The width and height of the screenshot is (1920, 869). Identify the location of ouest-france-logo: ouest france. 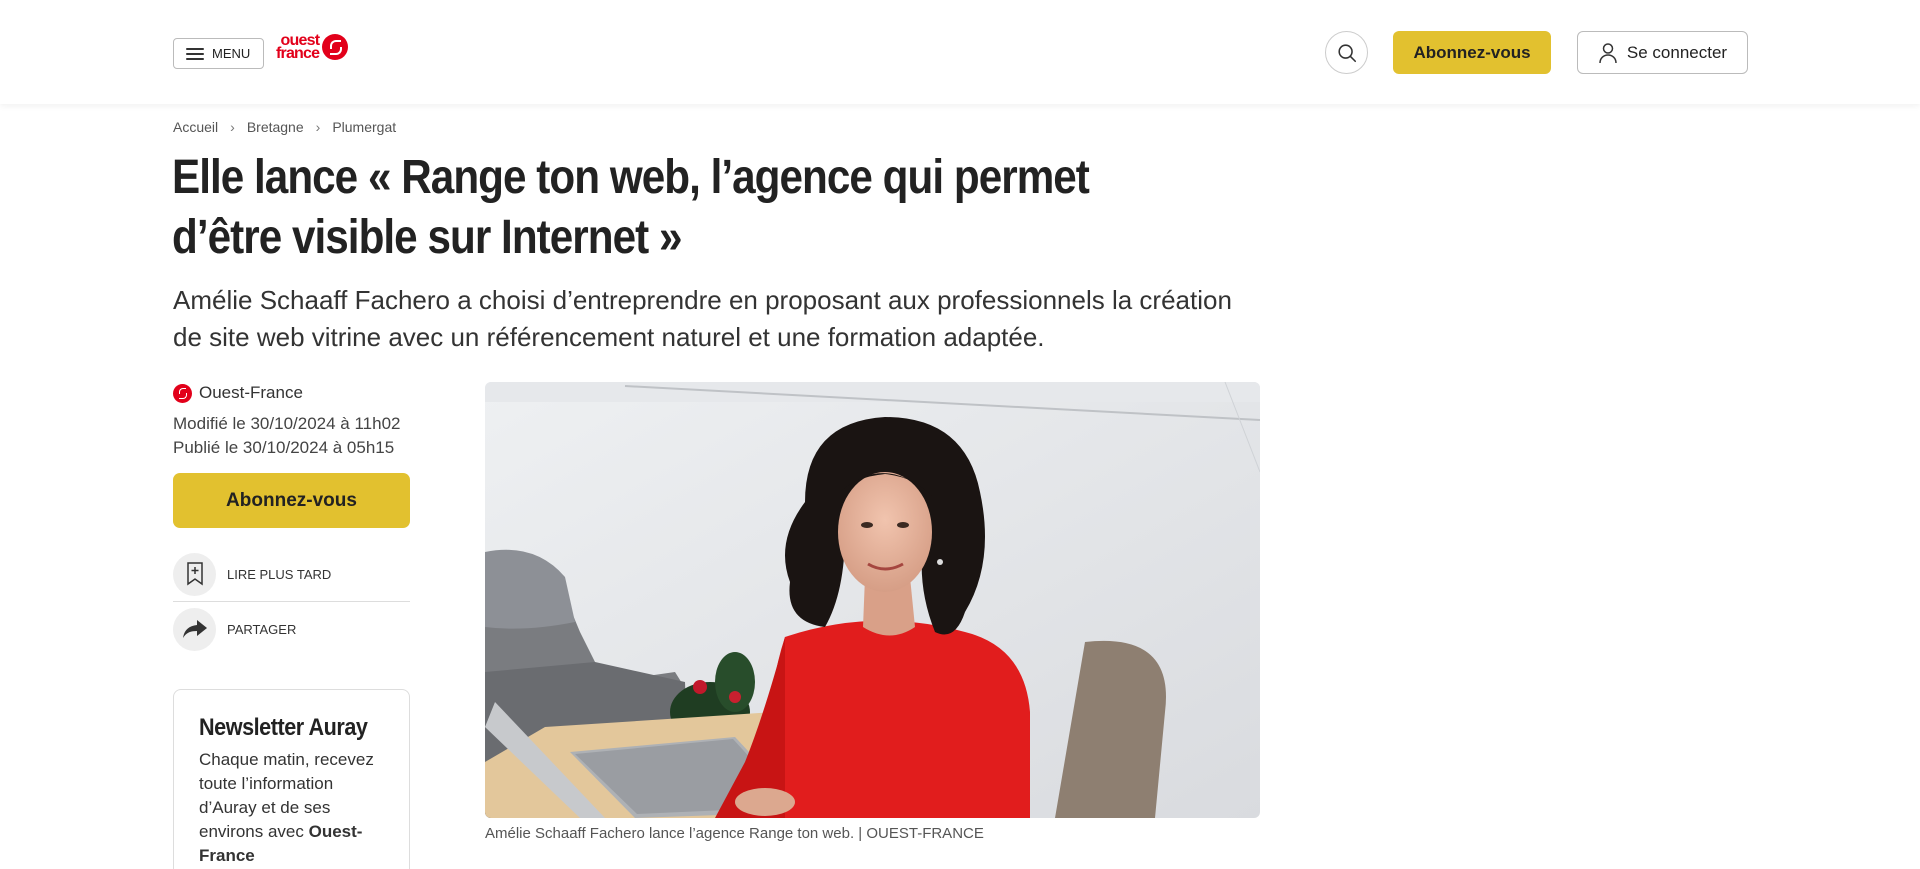
(312, 47).